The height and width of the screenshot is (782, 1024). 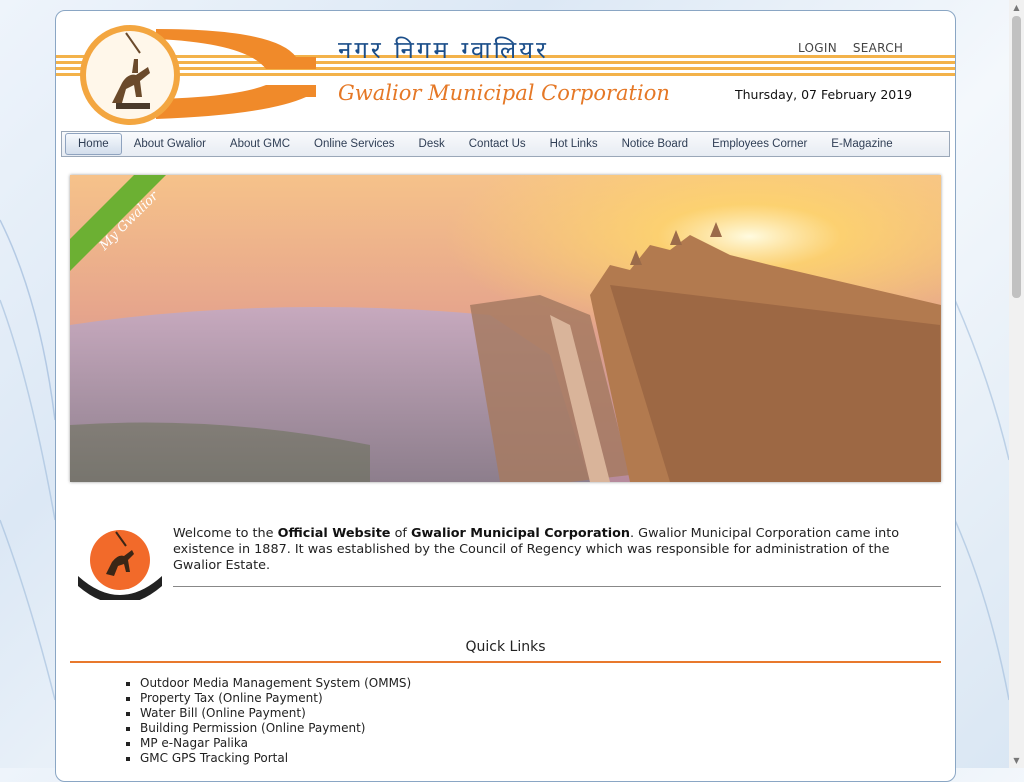 What do you see at coordinates (1016, 760) in the screenshot?
I see `scroll-down-icon: ▼` at bounding box center [1016, 760].